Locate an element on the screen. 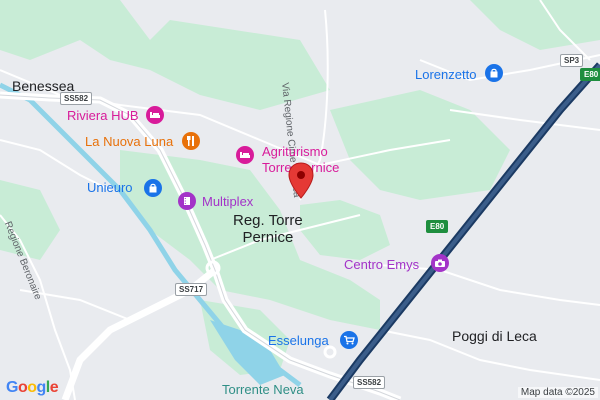  water-label-torrente-neva: Torrente Neva is located at coordinates (263, 389).